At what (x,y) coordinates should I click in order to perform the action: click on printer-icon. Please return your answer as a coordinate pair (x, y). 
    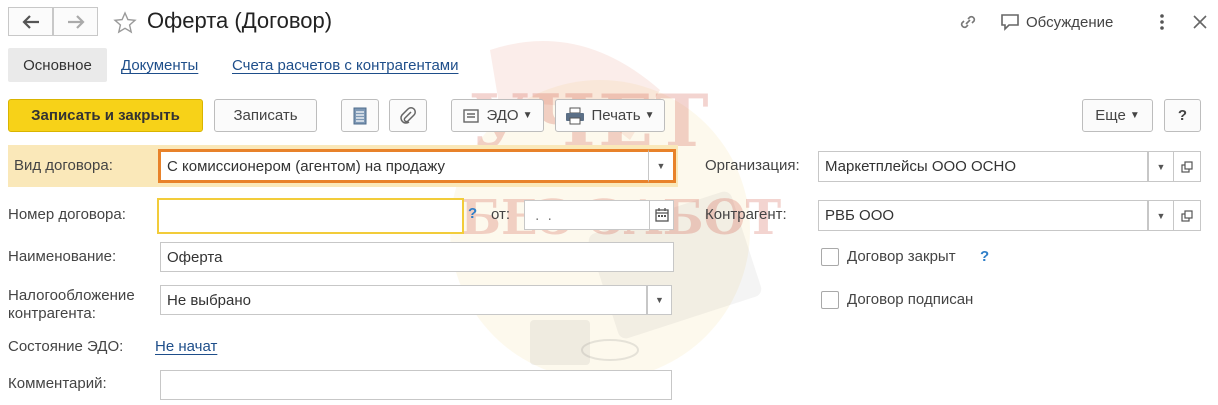
    Looking at the image, I should click on (575, 115).